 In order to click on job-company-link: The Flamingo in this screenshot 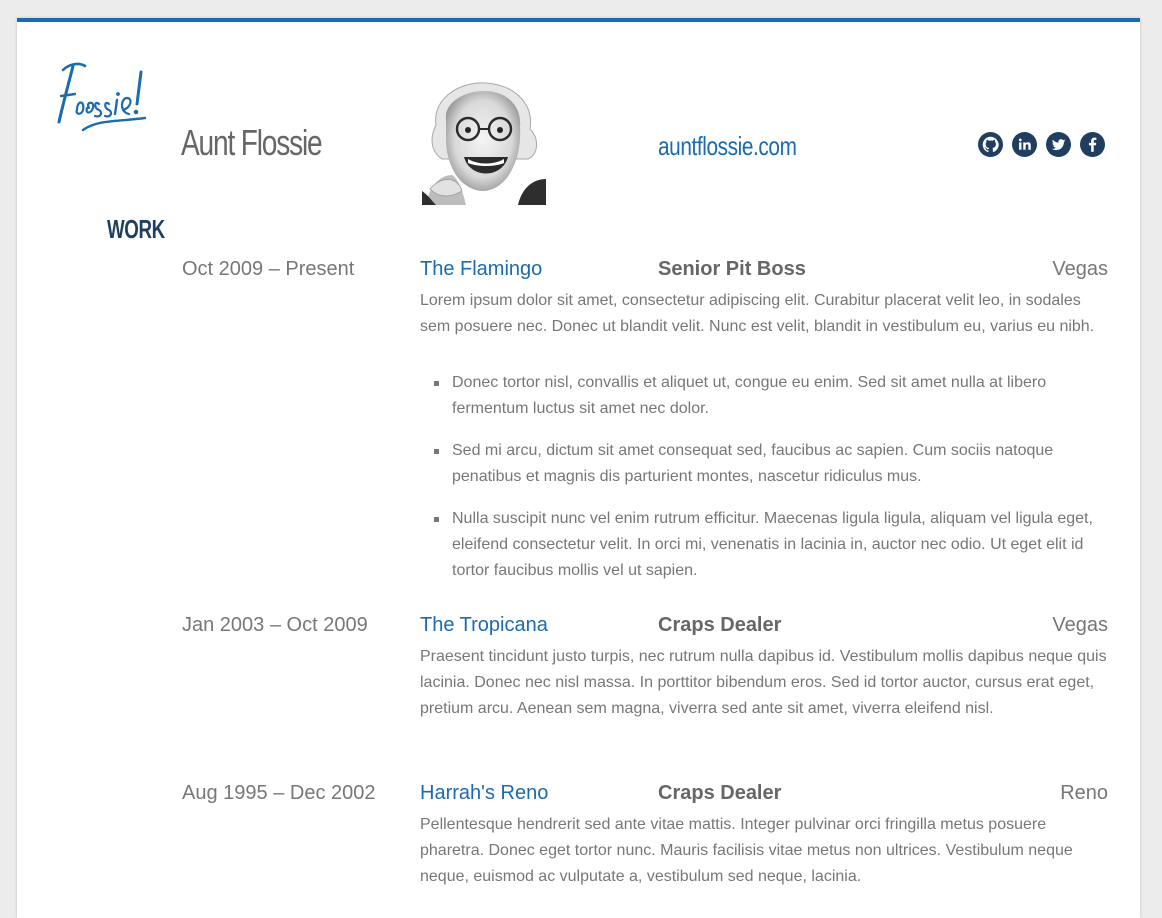, I will do `click(481, 269)`.